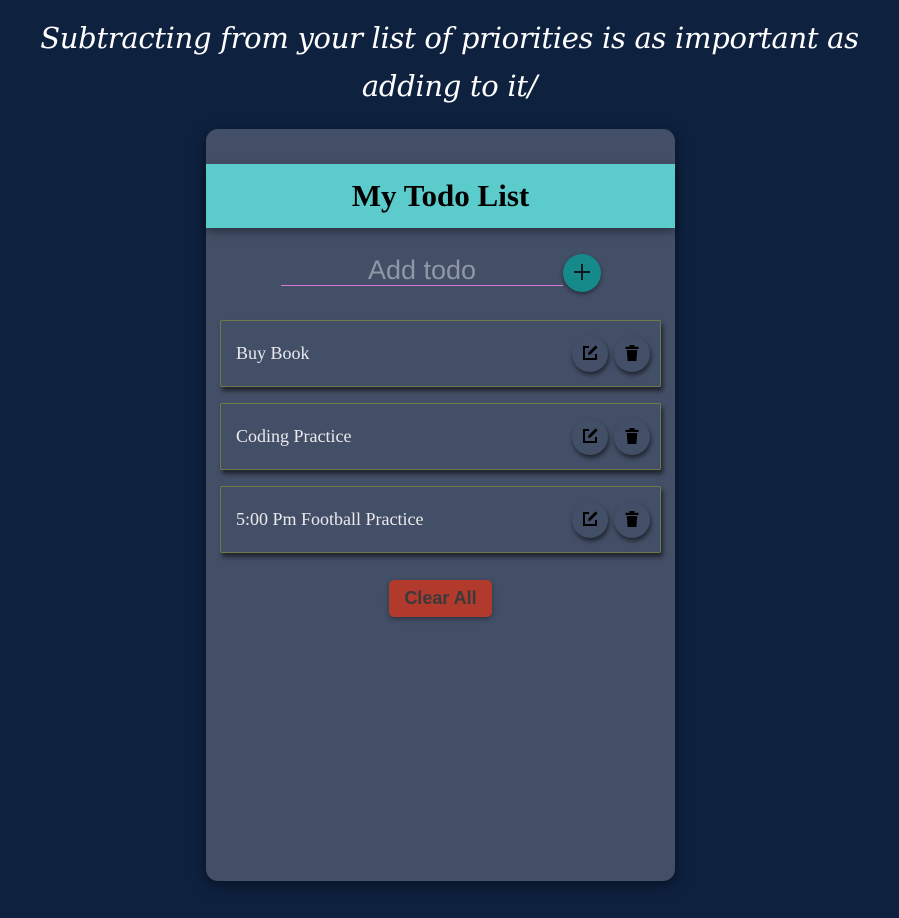 This screenshot has width=899, height=918. Describe the element at coordinates (440, 598) in the screenshot. I see `clear-all-button: Clear All` at that location.